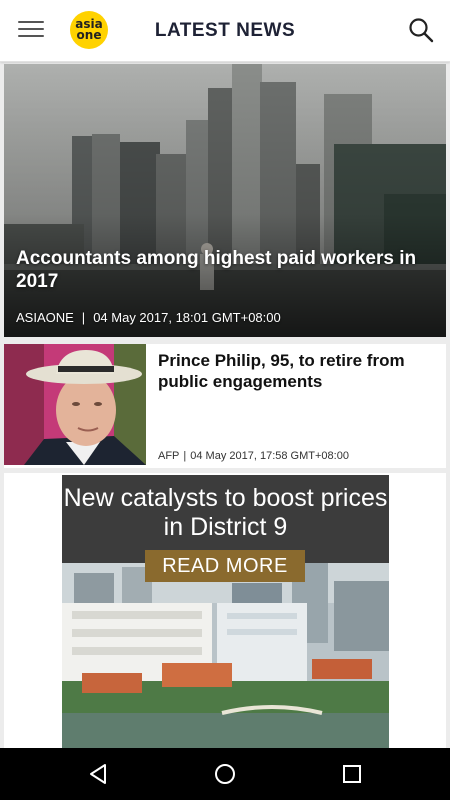 The width and height of the screenshot is (450, 800). I want to click on article-thumbnail, so click(75, 404).